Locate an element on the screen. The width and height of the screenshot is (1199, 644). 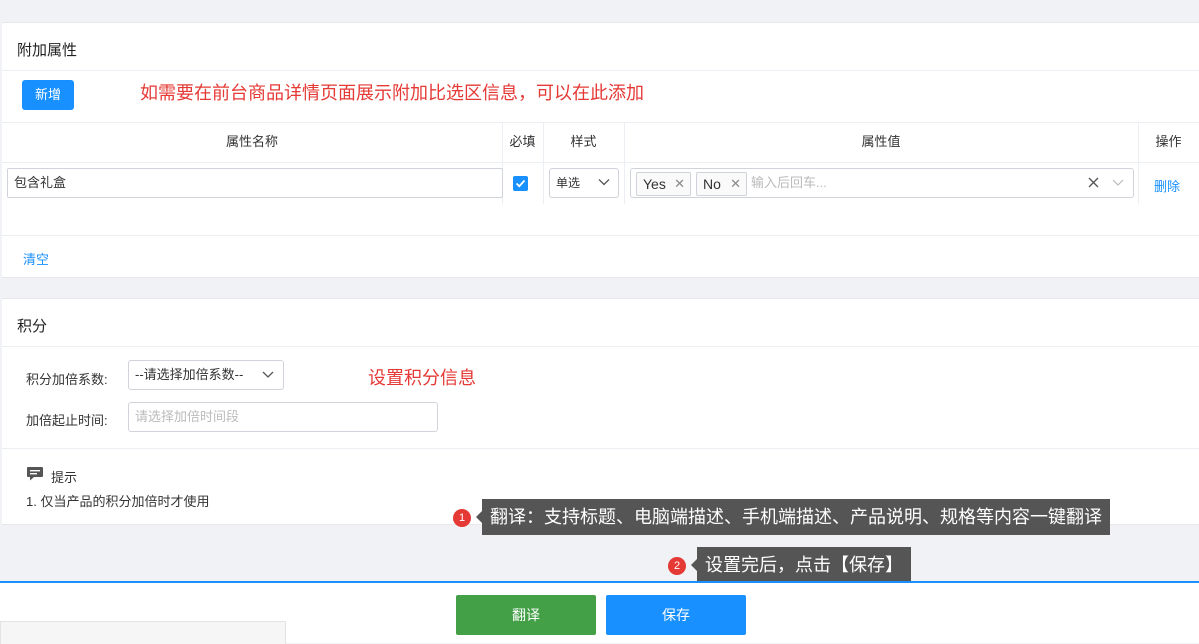
required-checkbox is located at coordinates (520, 183).